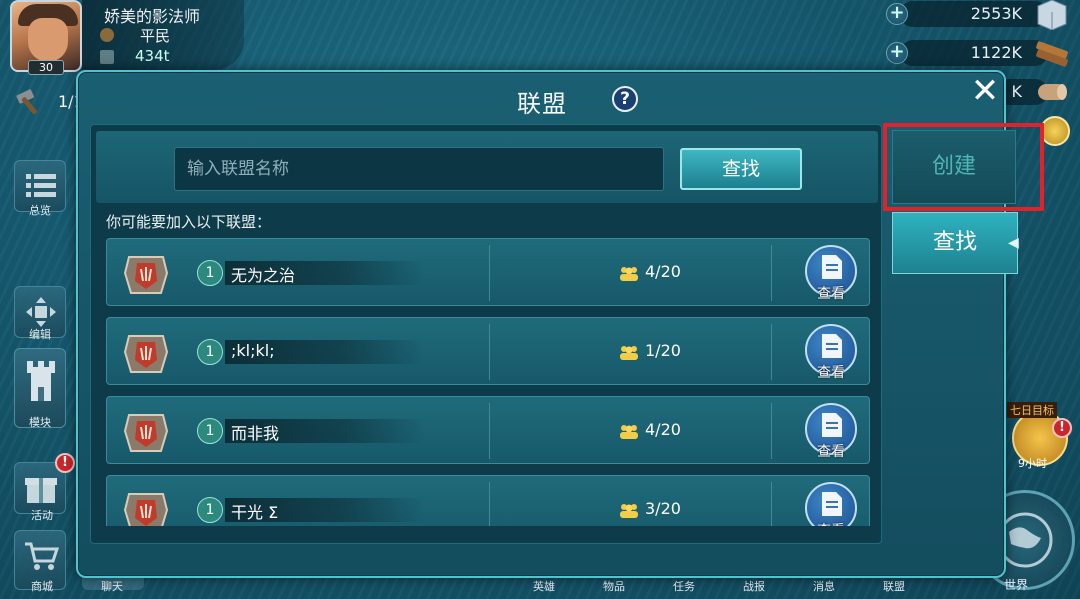 The image size is (1080, 599). I want to click on alliance-row: 1 干光 Σ 3/20 查看, so click(488, 500).